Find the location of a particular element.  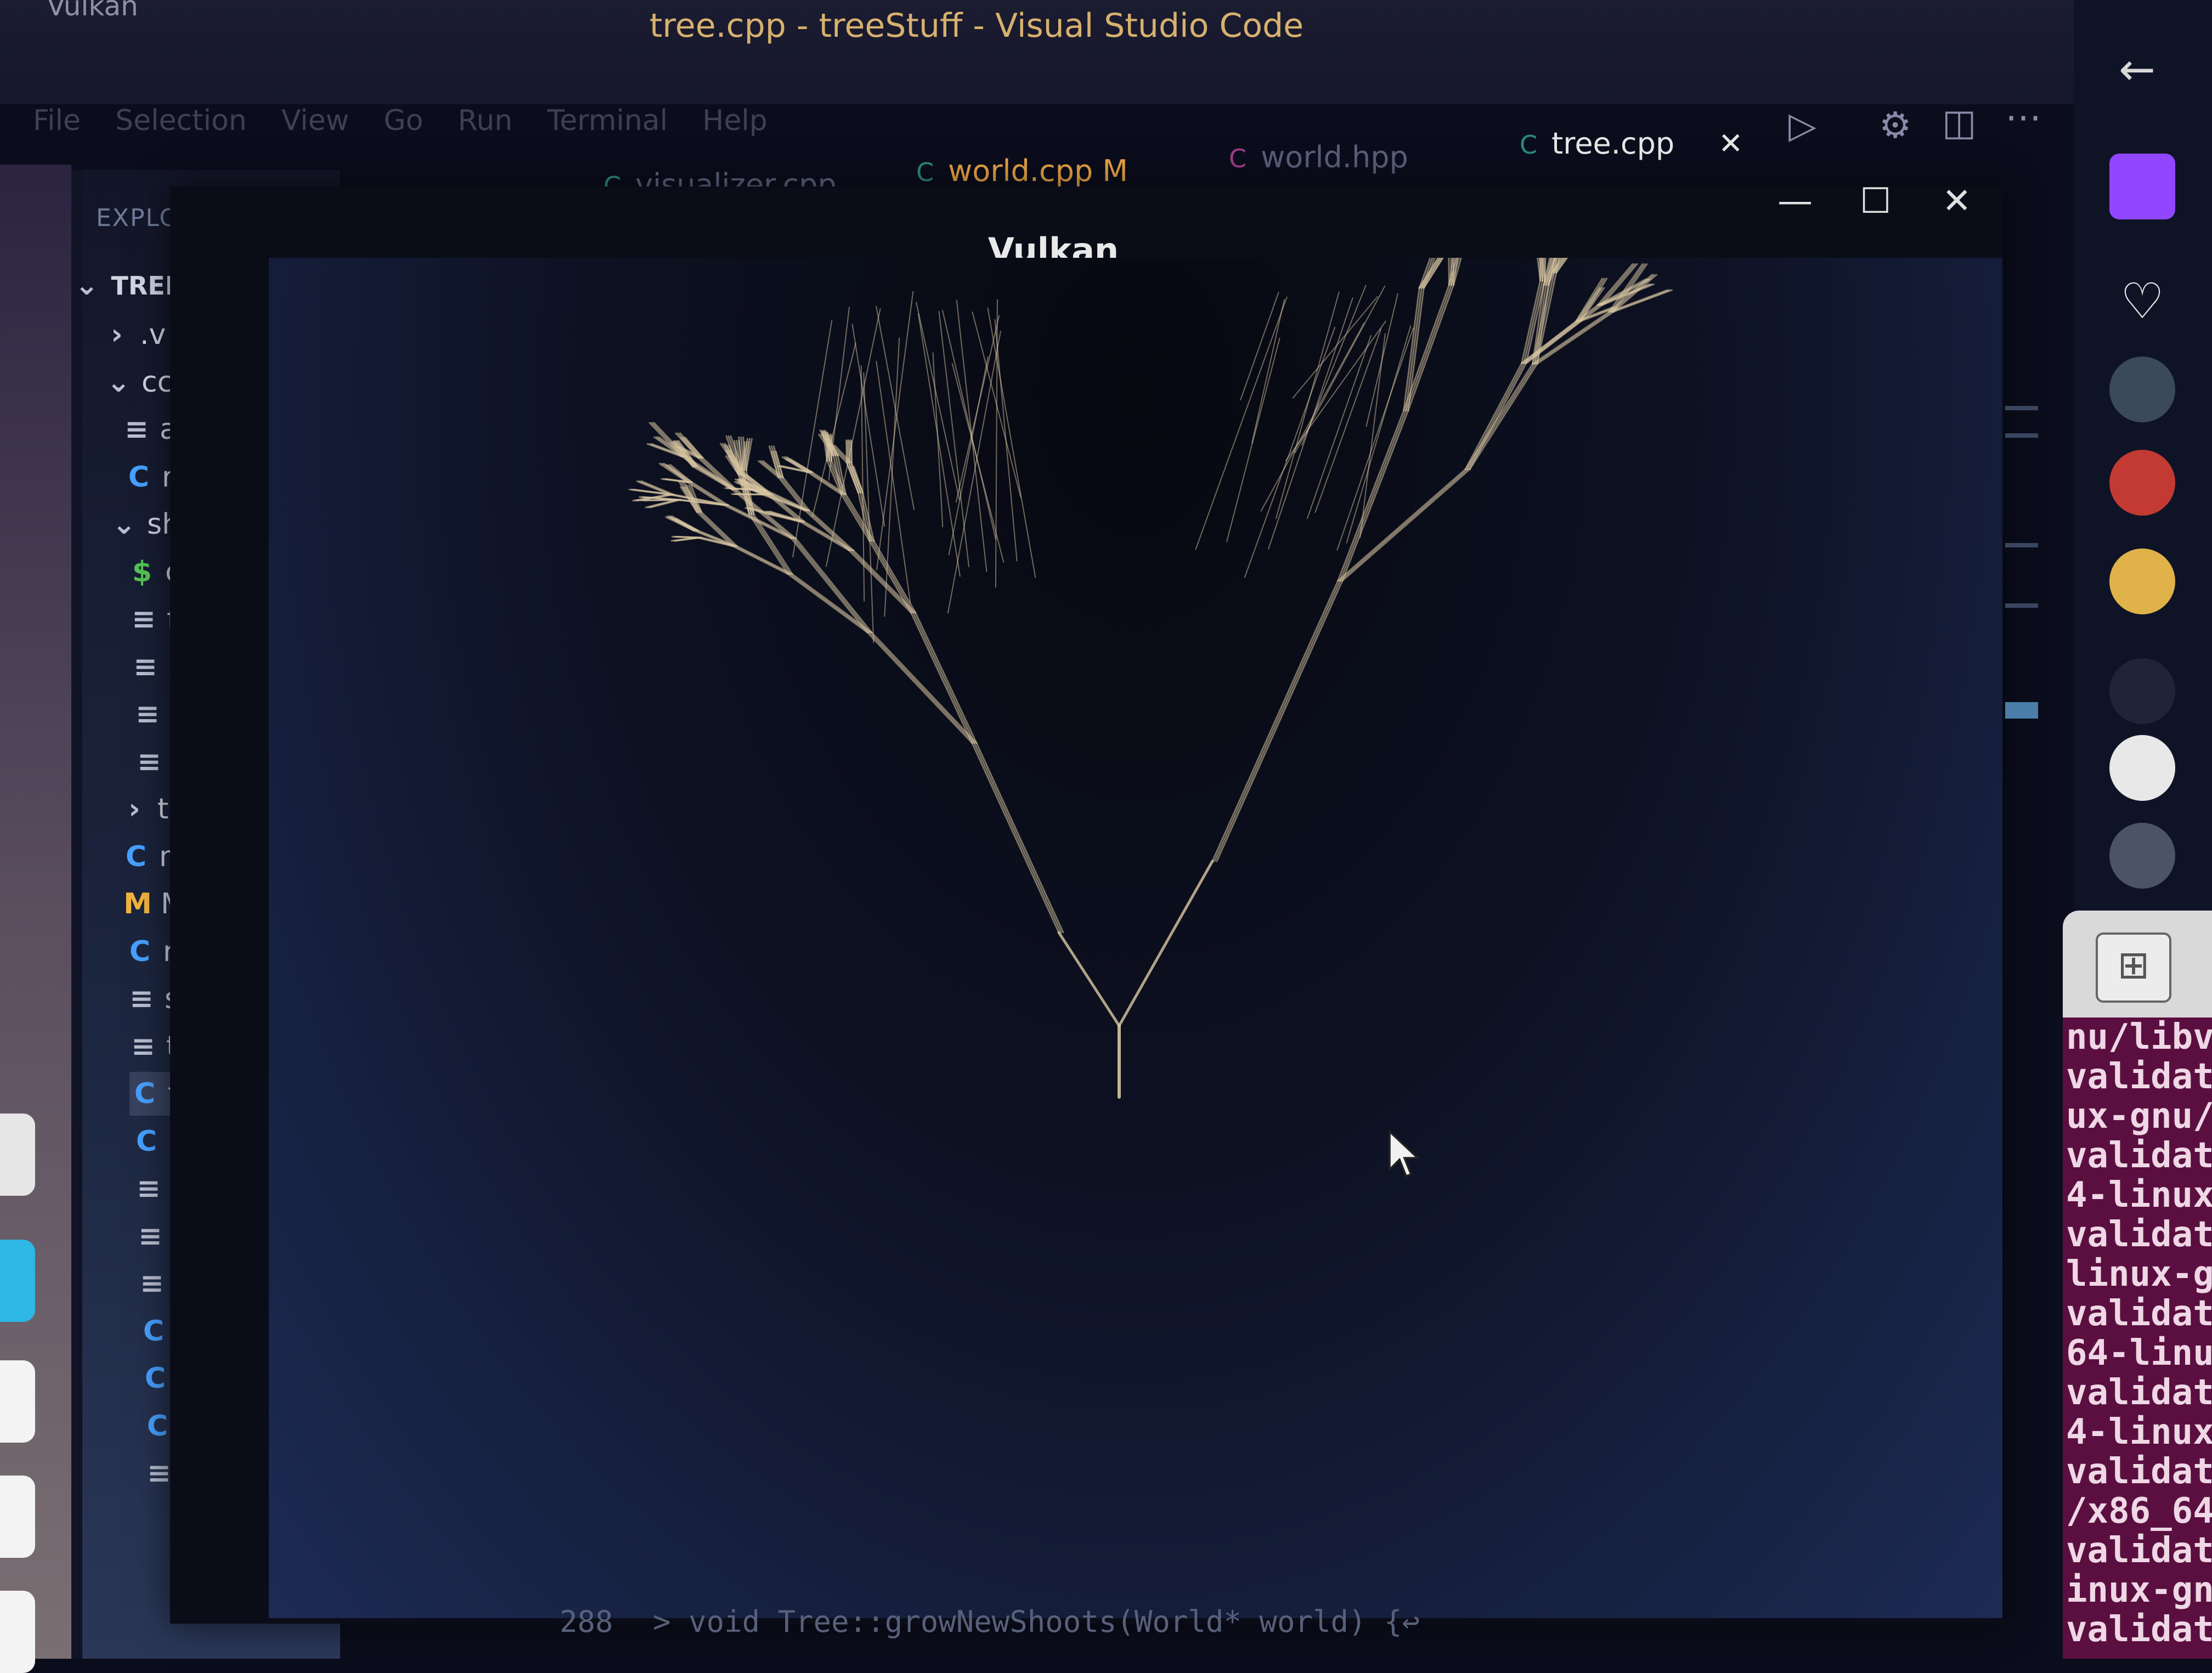

explorer-row-label: .v is located at coordinates (153, 334).